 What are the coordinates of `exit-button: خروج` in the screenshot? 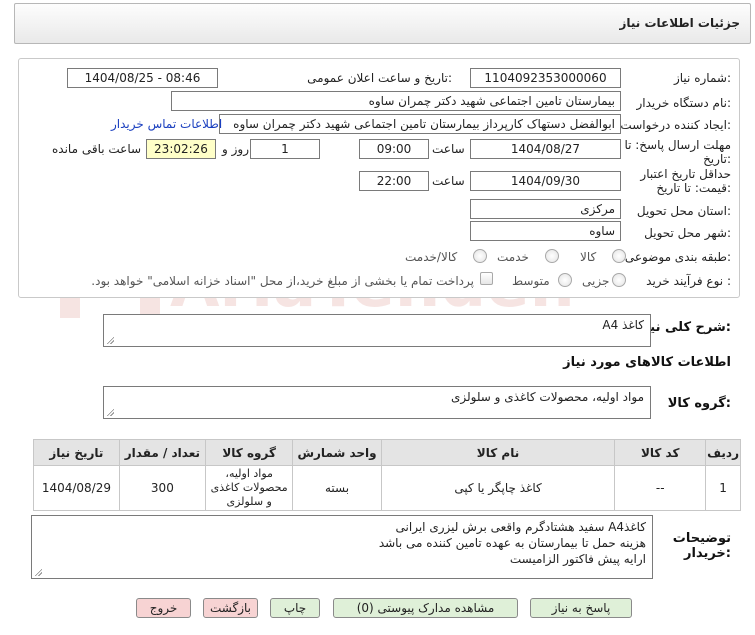 It's located at (163, 608).